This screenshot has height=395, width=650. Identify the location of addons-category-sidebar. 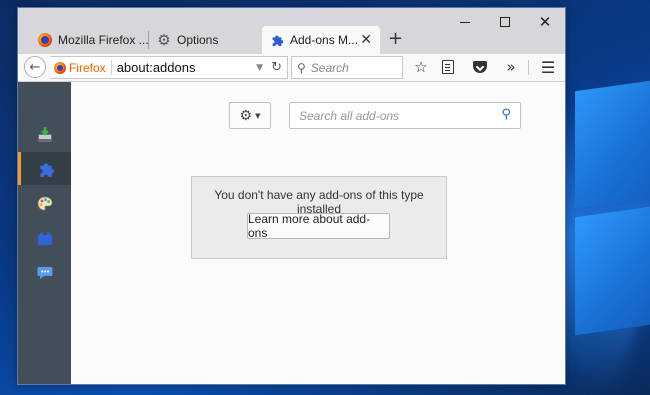
(44, 233).